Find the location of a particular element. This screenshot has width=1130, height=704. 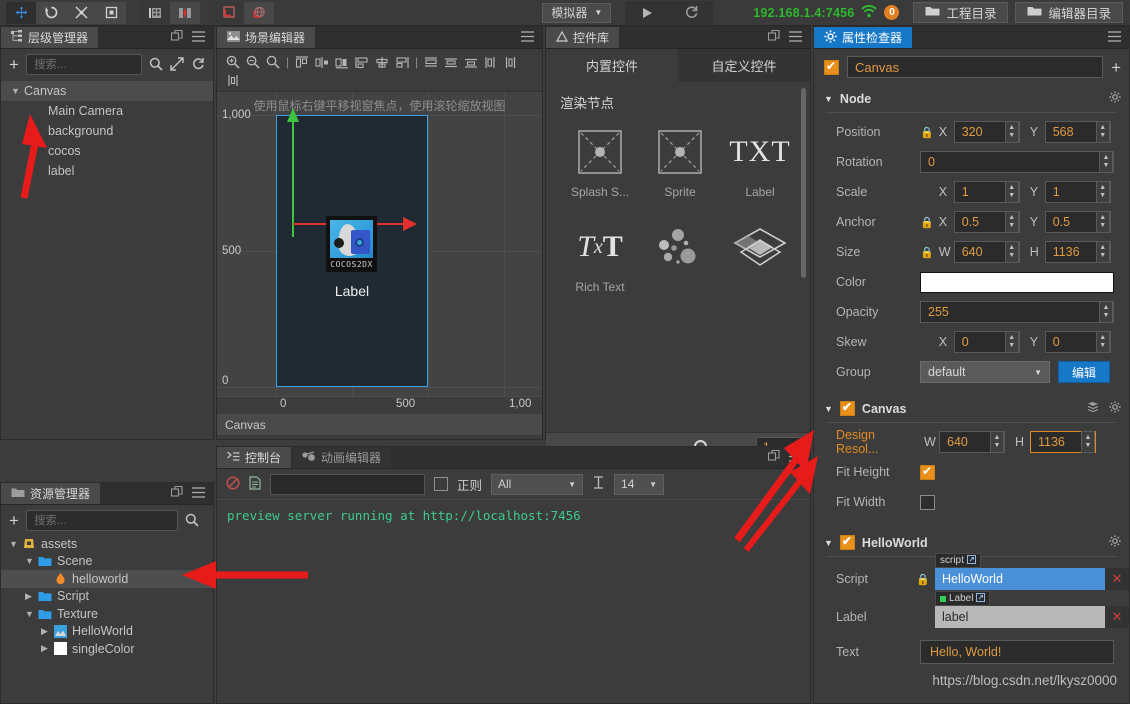

hierarchy-item-label: ▼label is located at coordinates (107, 171).